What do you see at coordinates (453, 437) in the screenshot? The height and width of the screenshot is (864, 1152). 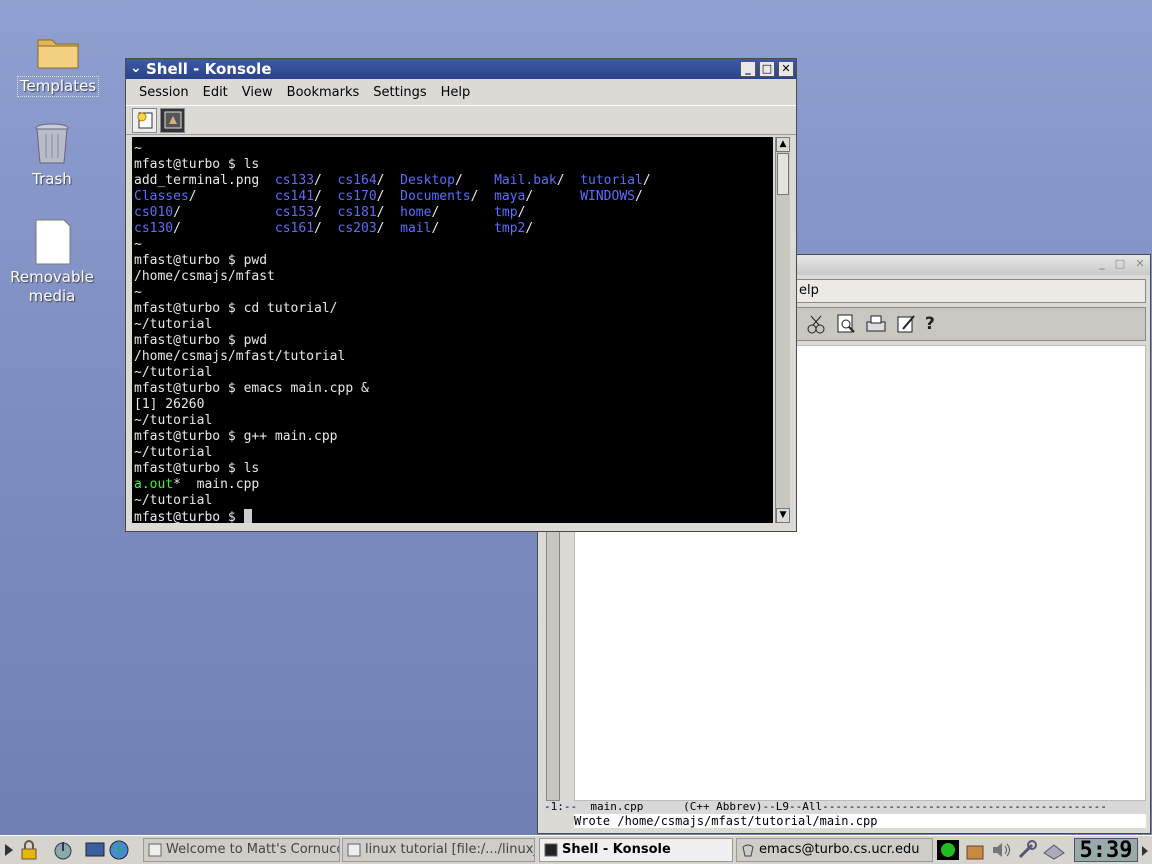 I see `terminal-line: mfast@turbo $ g++ main.cpp` at bounding box center [453, 437].